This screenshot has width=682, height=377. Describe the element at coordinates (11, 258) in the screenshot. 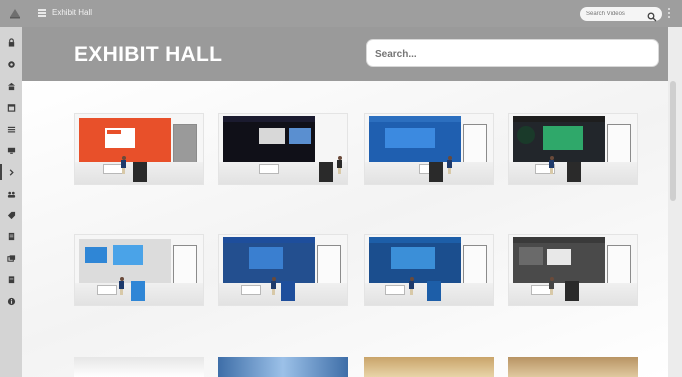

I see `stack-icon` at that location.